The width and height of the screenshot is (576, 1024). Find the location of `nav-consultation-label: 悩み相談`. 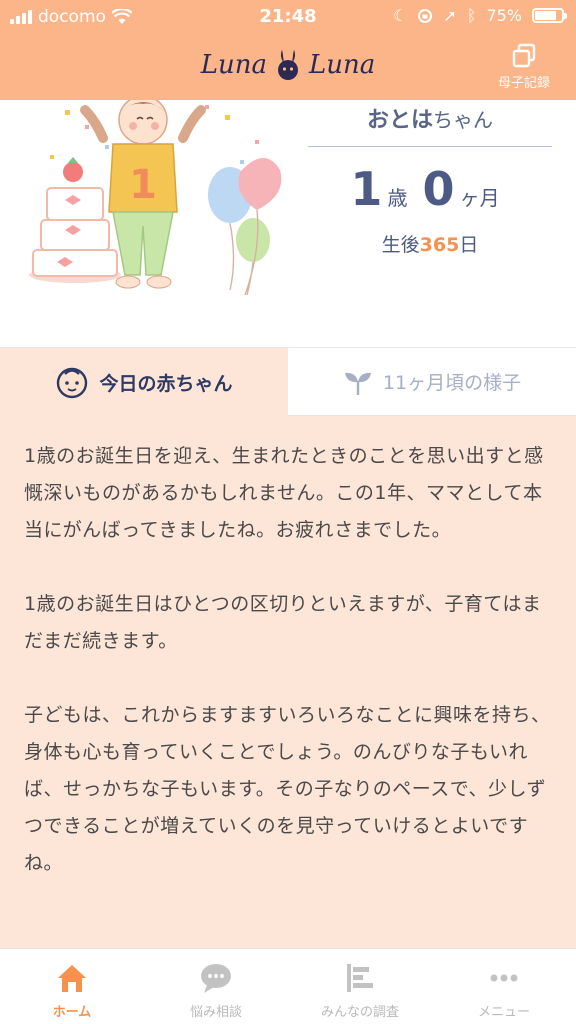

nav-consultation-label: 悩み相談 is located at coordinates (215, 1012).